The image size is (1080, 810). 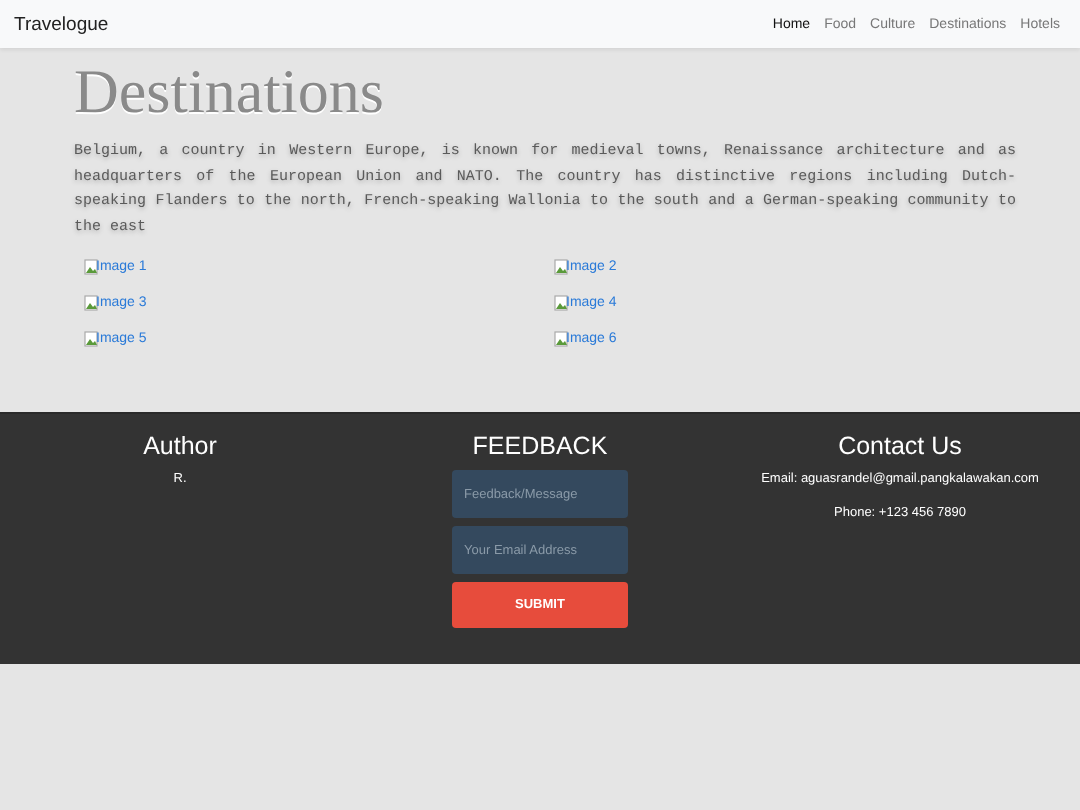 I want to click on section-heading: Author, so click(x=180, y=446).